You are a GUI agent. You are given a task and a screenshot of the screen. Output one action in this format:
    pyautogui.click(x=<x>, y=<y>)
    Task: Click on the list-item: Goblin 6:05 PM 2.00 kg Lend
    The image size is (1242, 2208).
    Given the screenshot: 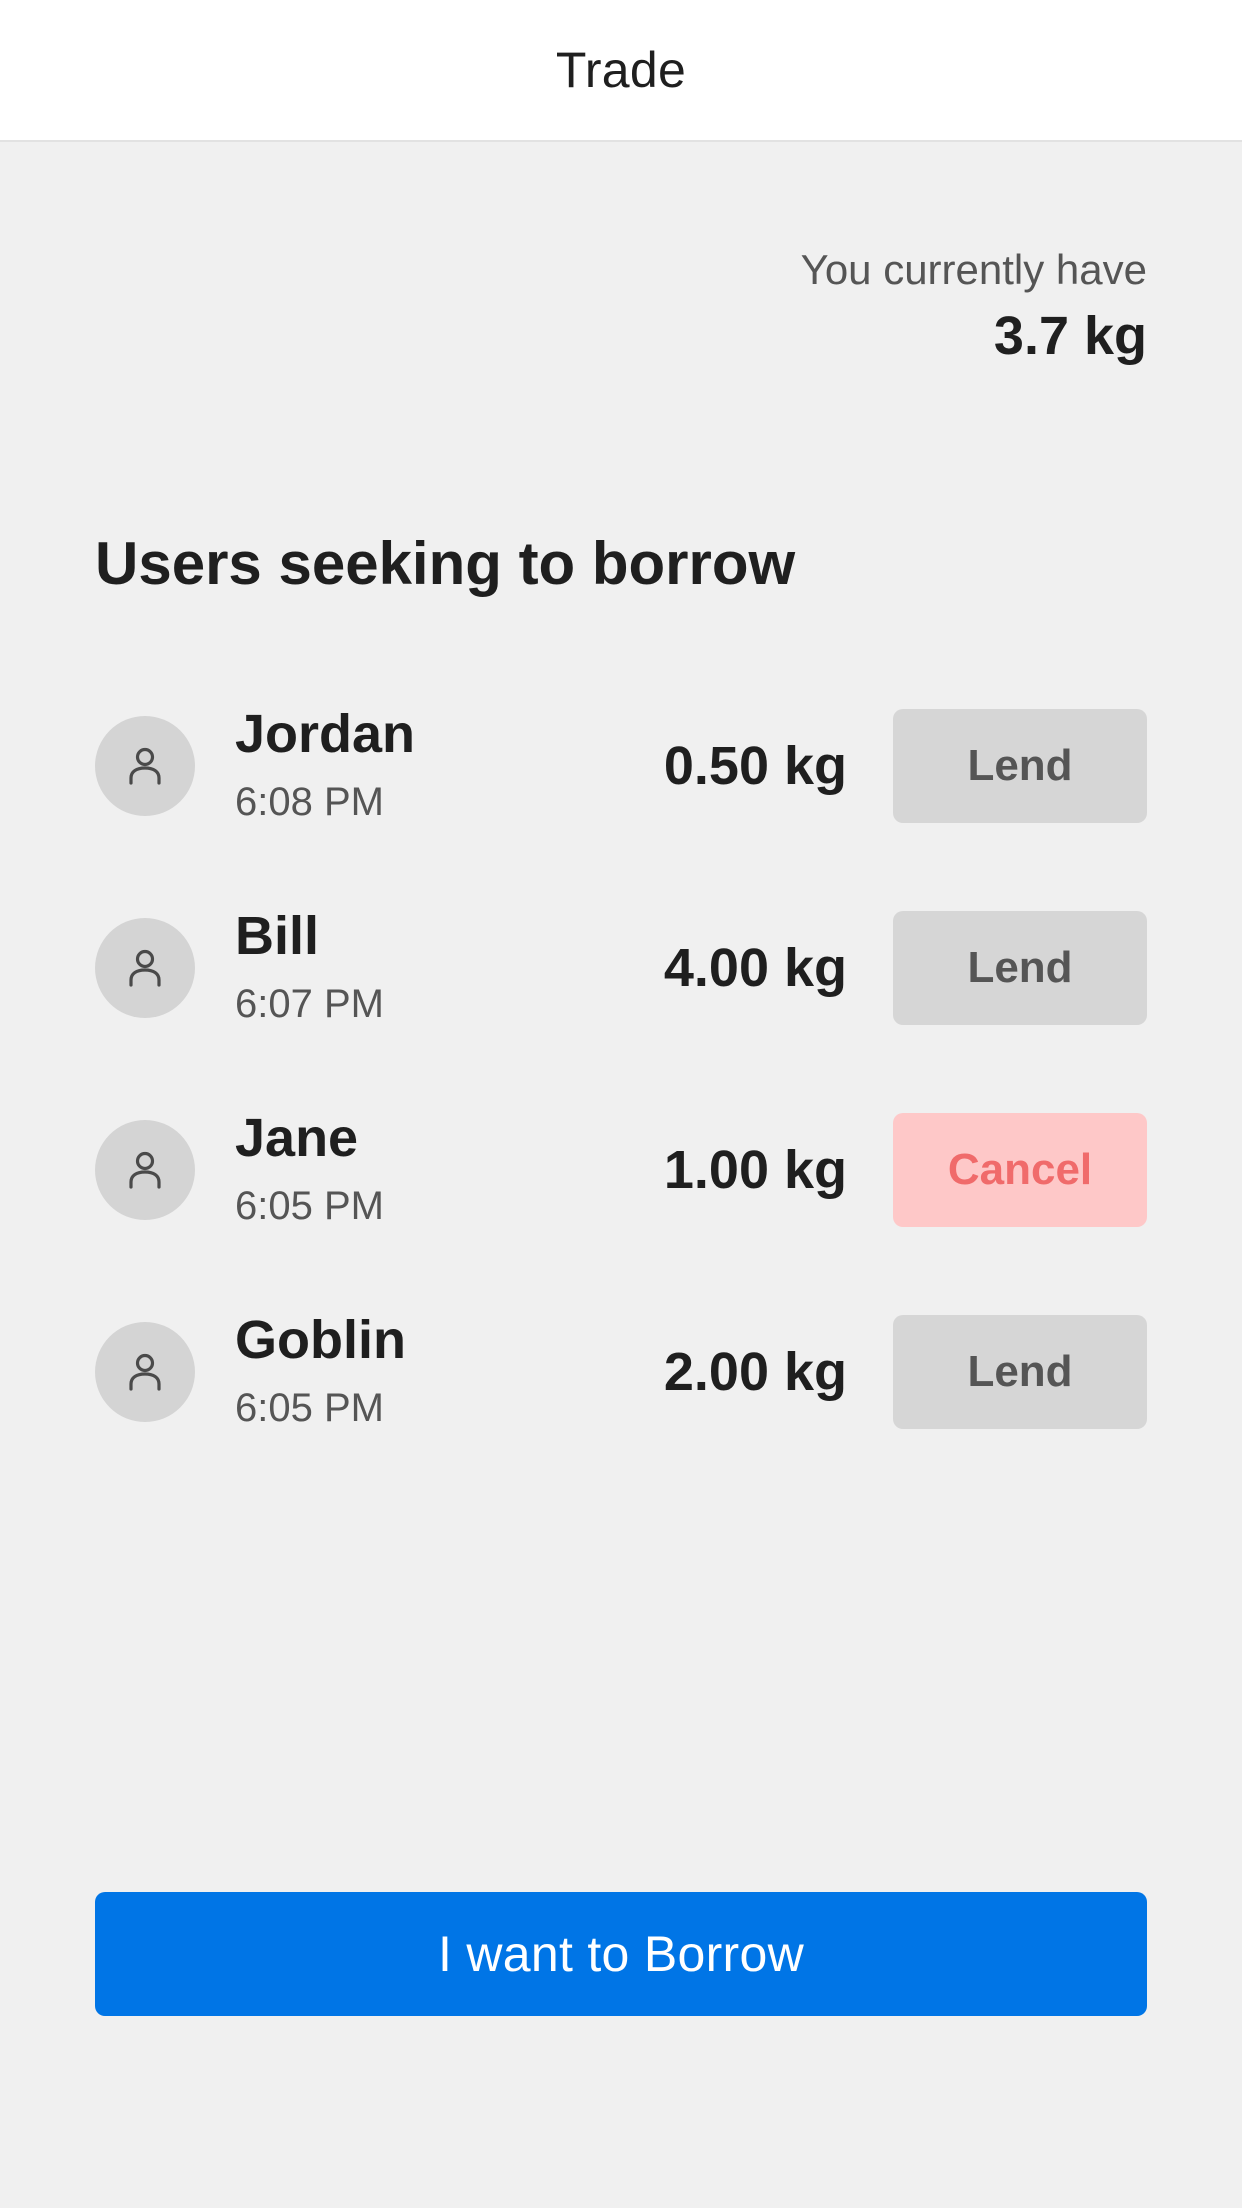 What is the action you would take?
    pyautogui.click(x=621, y=1411)
    